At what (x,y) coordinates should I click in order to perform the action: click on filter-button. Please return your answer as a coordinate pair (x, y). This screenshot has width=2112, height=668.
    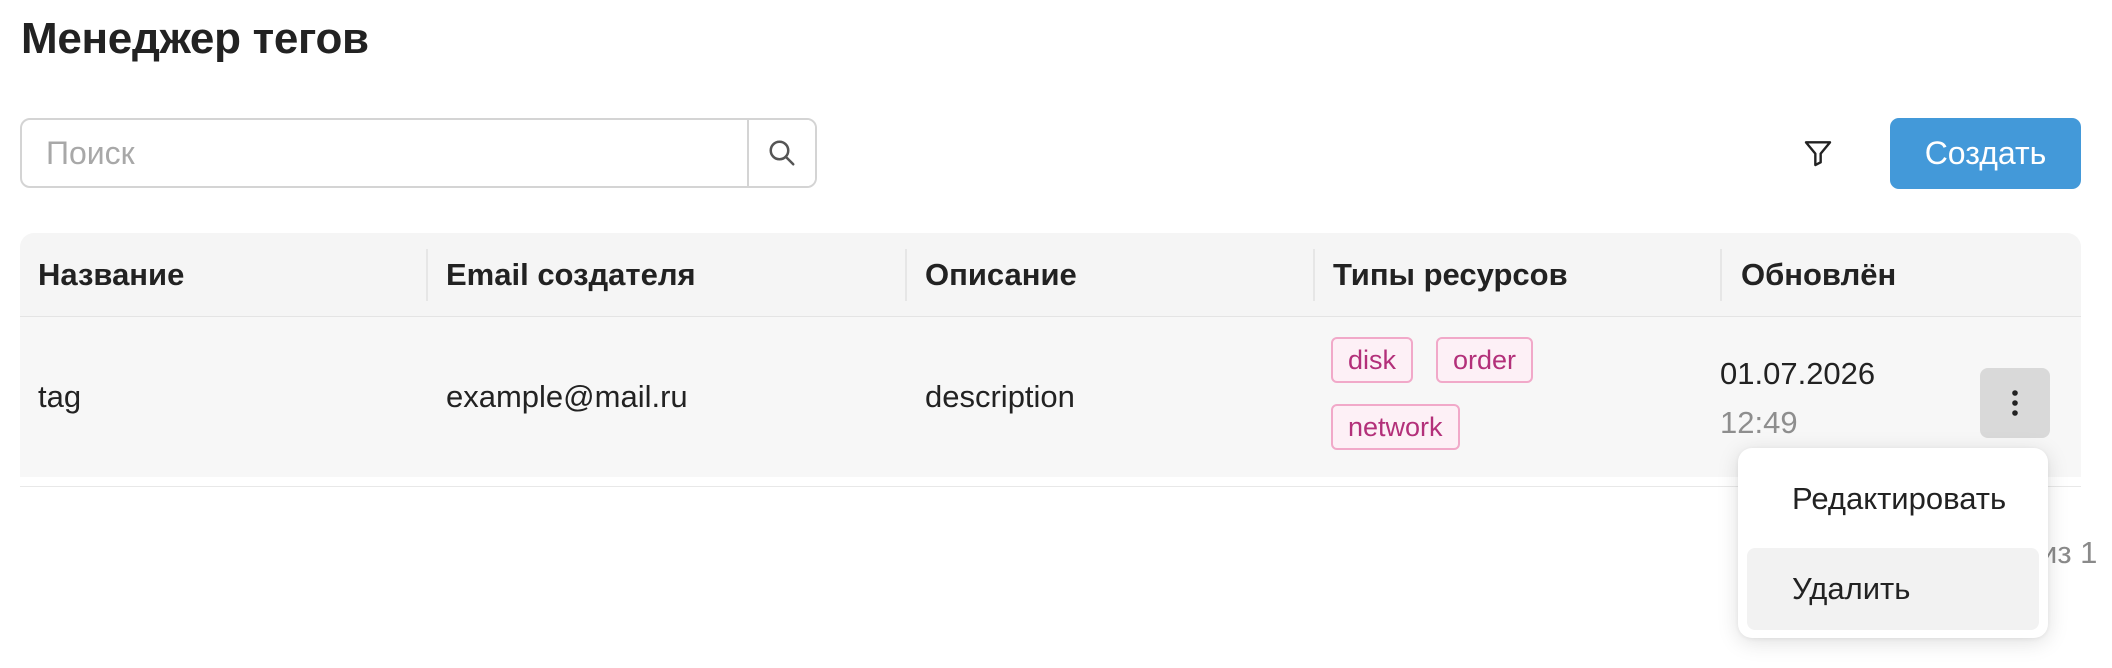
    Looking at the image, I should click on (1818, 153).